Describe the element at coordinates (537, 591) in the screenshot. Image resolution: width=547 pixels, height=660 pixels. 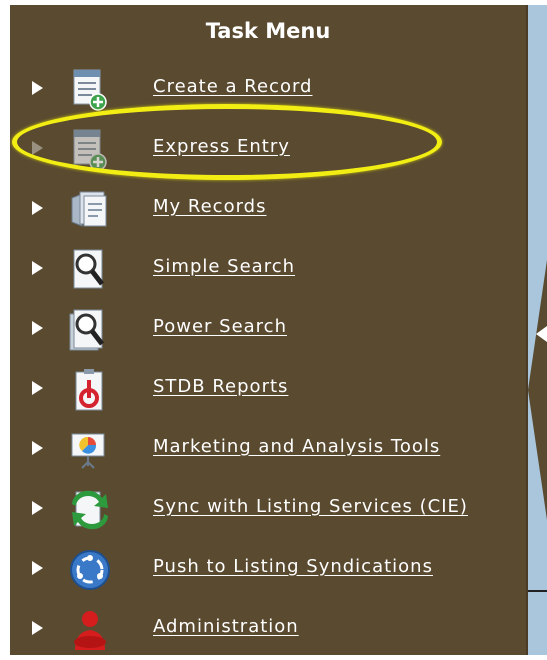
I see `divider` at that location.